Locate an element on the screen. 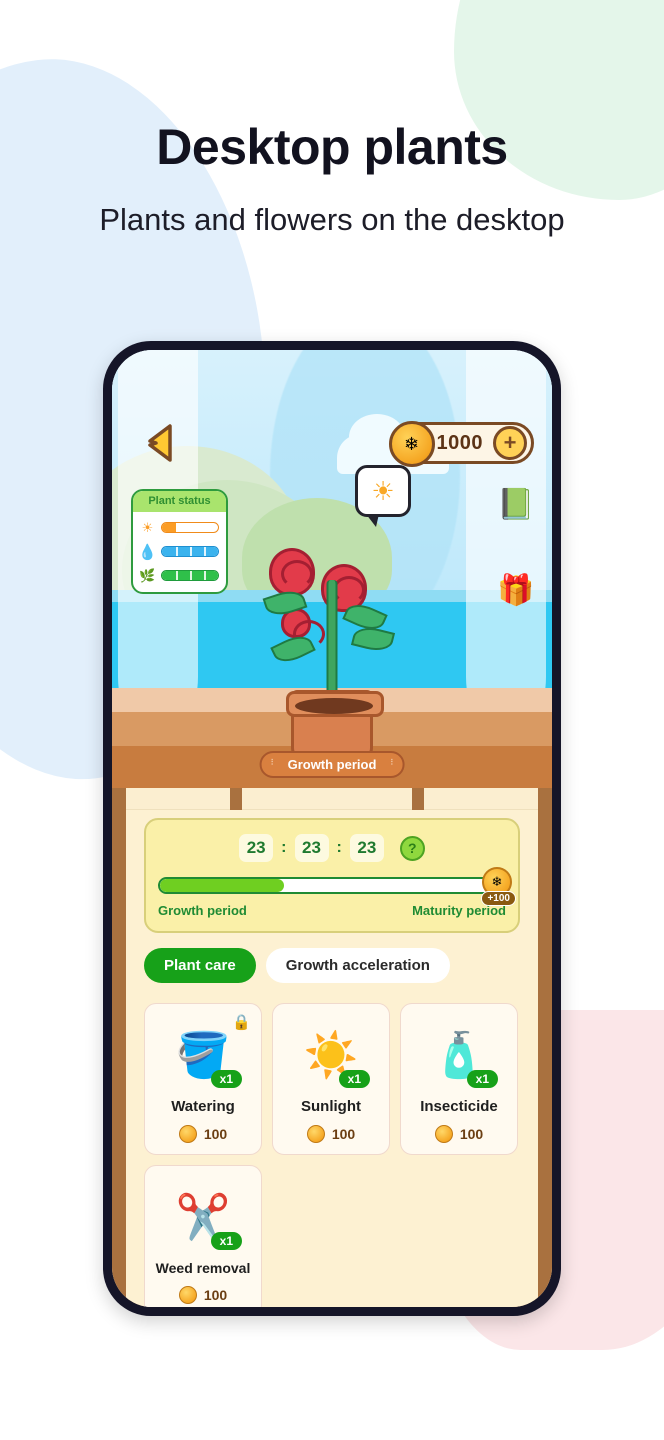 The image size is (664, 1440). plant-illustration is located at coordinates (332, 645).